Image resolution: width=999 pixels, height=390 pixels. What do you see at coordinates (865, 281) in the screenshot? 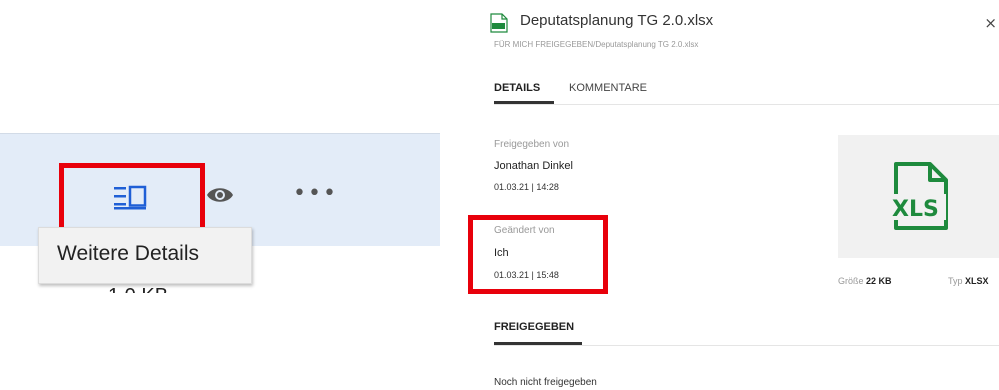
I see `file-size: Größe 22 KB` at bounding box center [865, 281].